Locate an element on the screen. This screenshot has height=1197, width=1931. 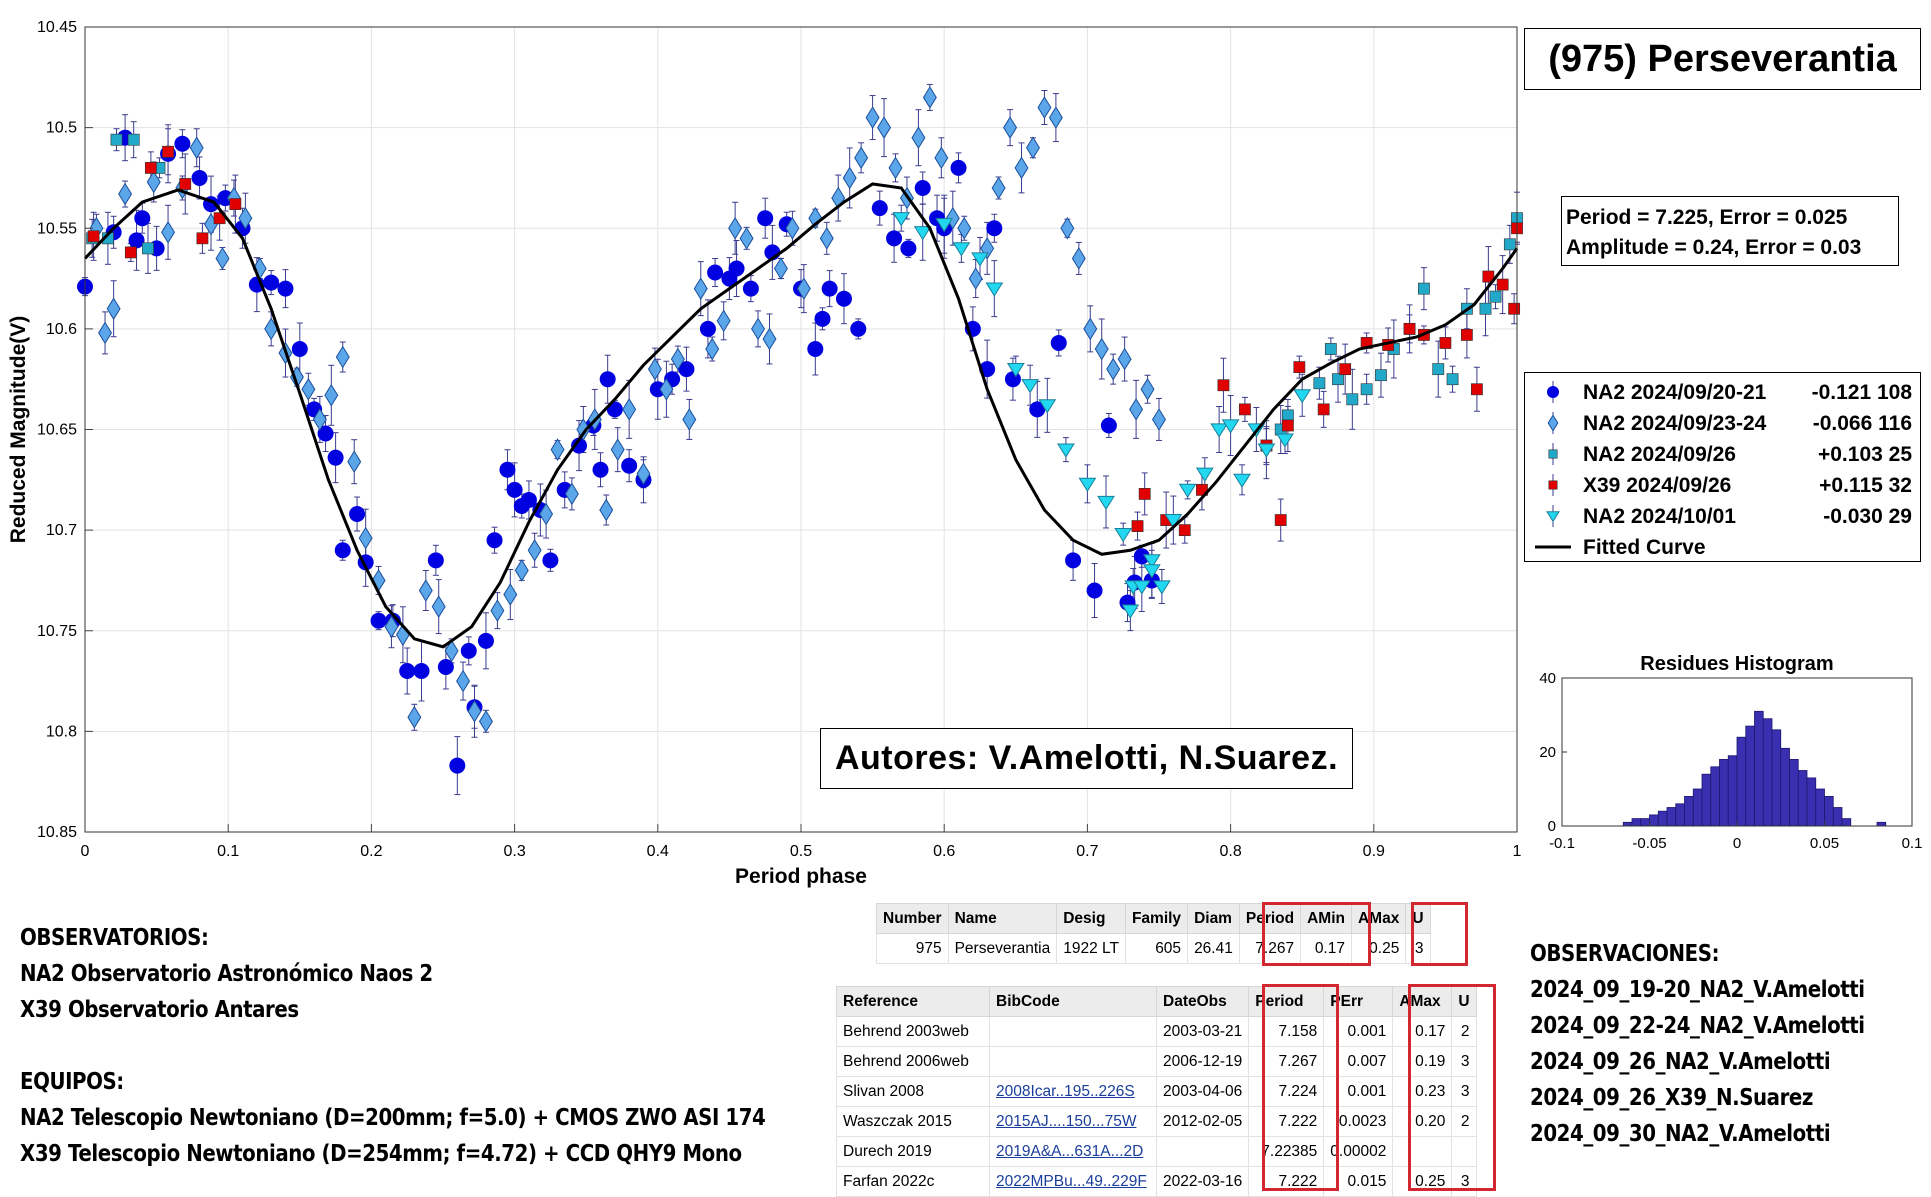
x-tick-label: 0.2 is located at coordinates (371, 851).